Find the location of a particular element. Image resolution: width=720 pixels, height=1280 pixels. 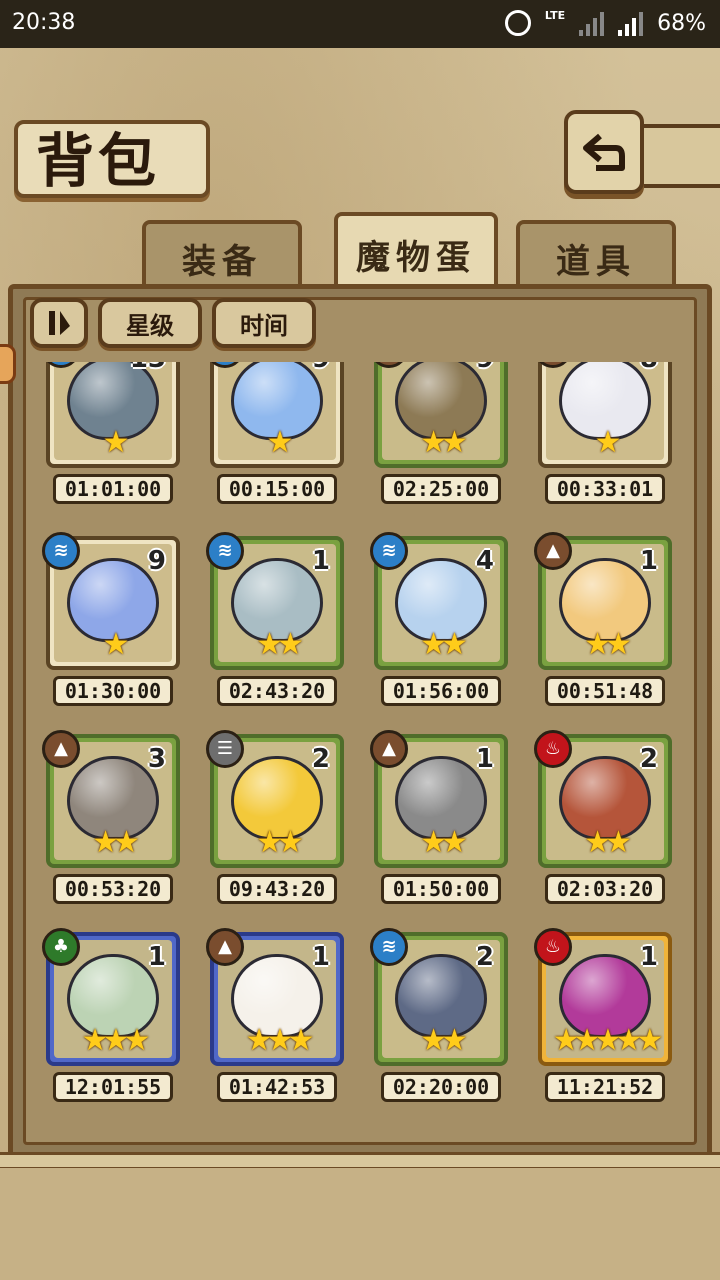

egg-card: ≋ 9 ★ is located at coordinates (111, 601).